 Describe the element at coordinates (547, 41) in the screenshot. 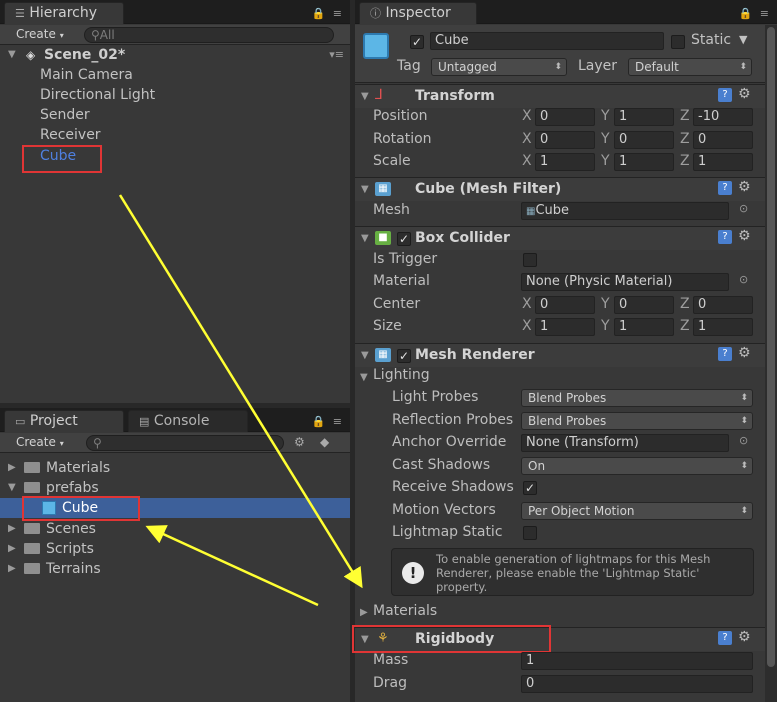

I see `object-name-input: Cube` at that location.